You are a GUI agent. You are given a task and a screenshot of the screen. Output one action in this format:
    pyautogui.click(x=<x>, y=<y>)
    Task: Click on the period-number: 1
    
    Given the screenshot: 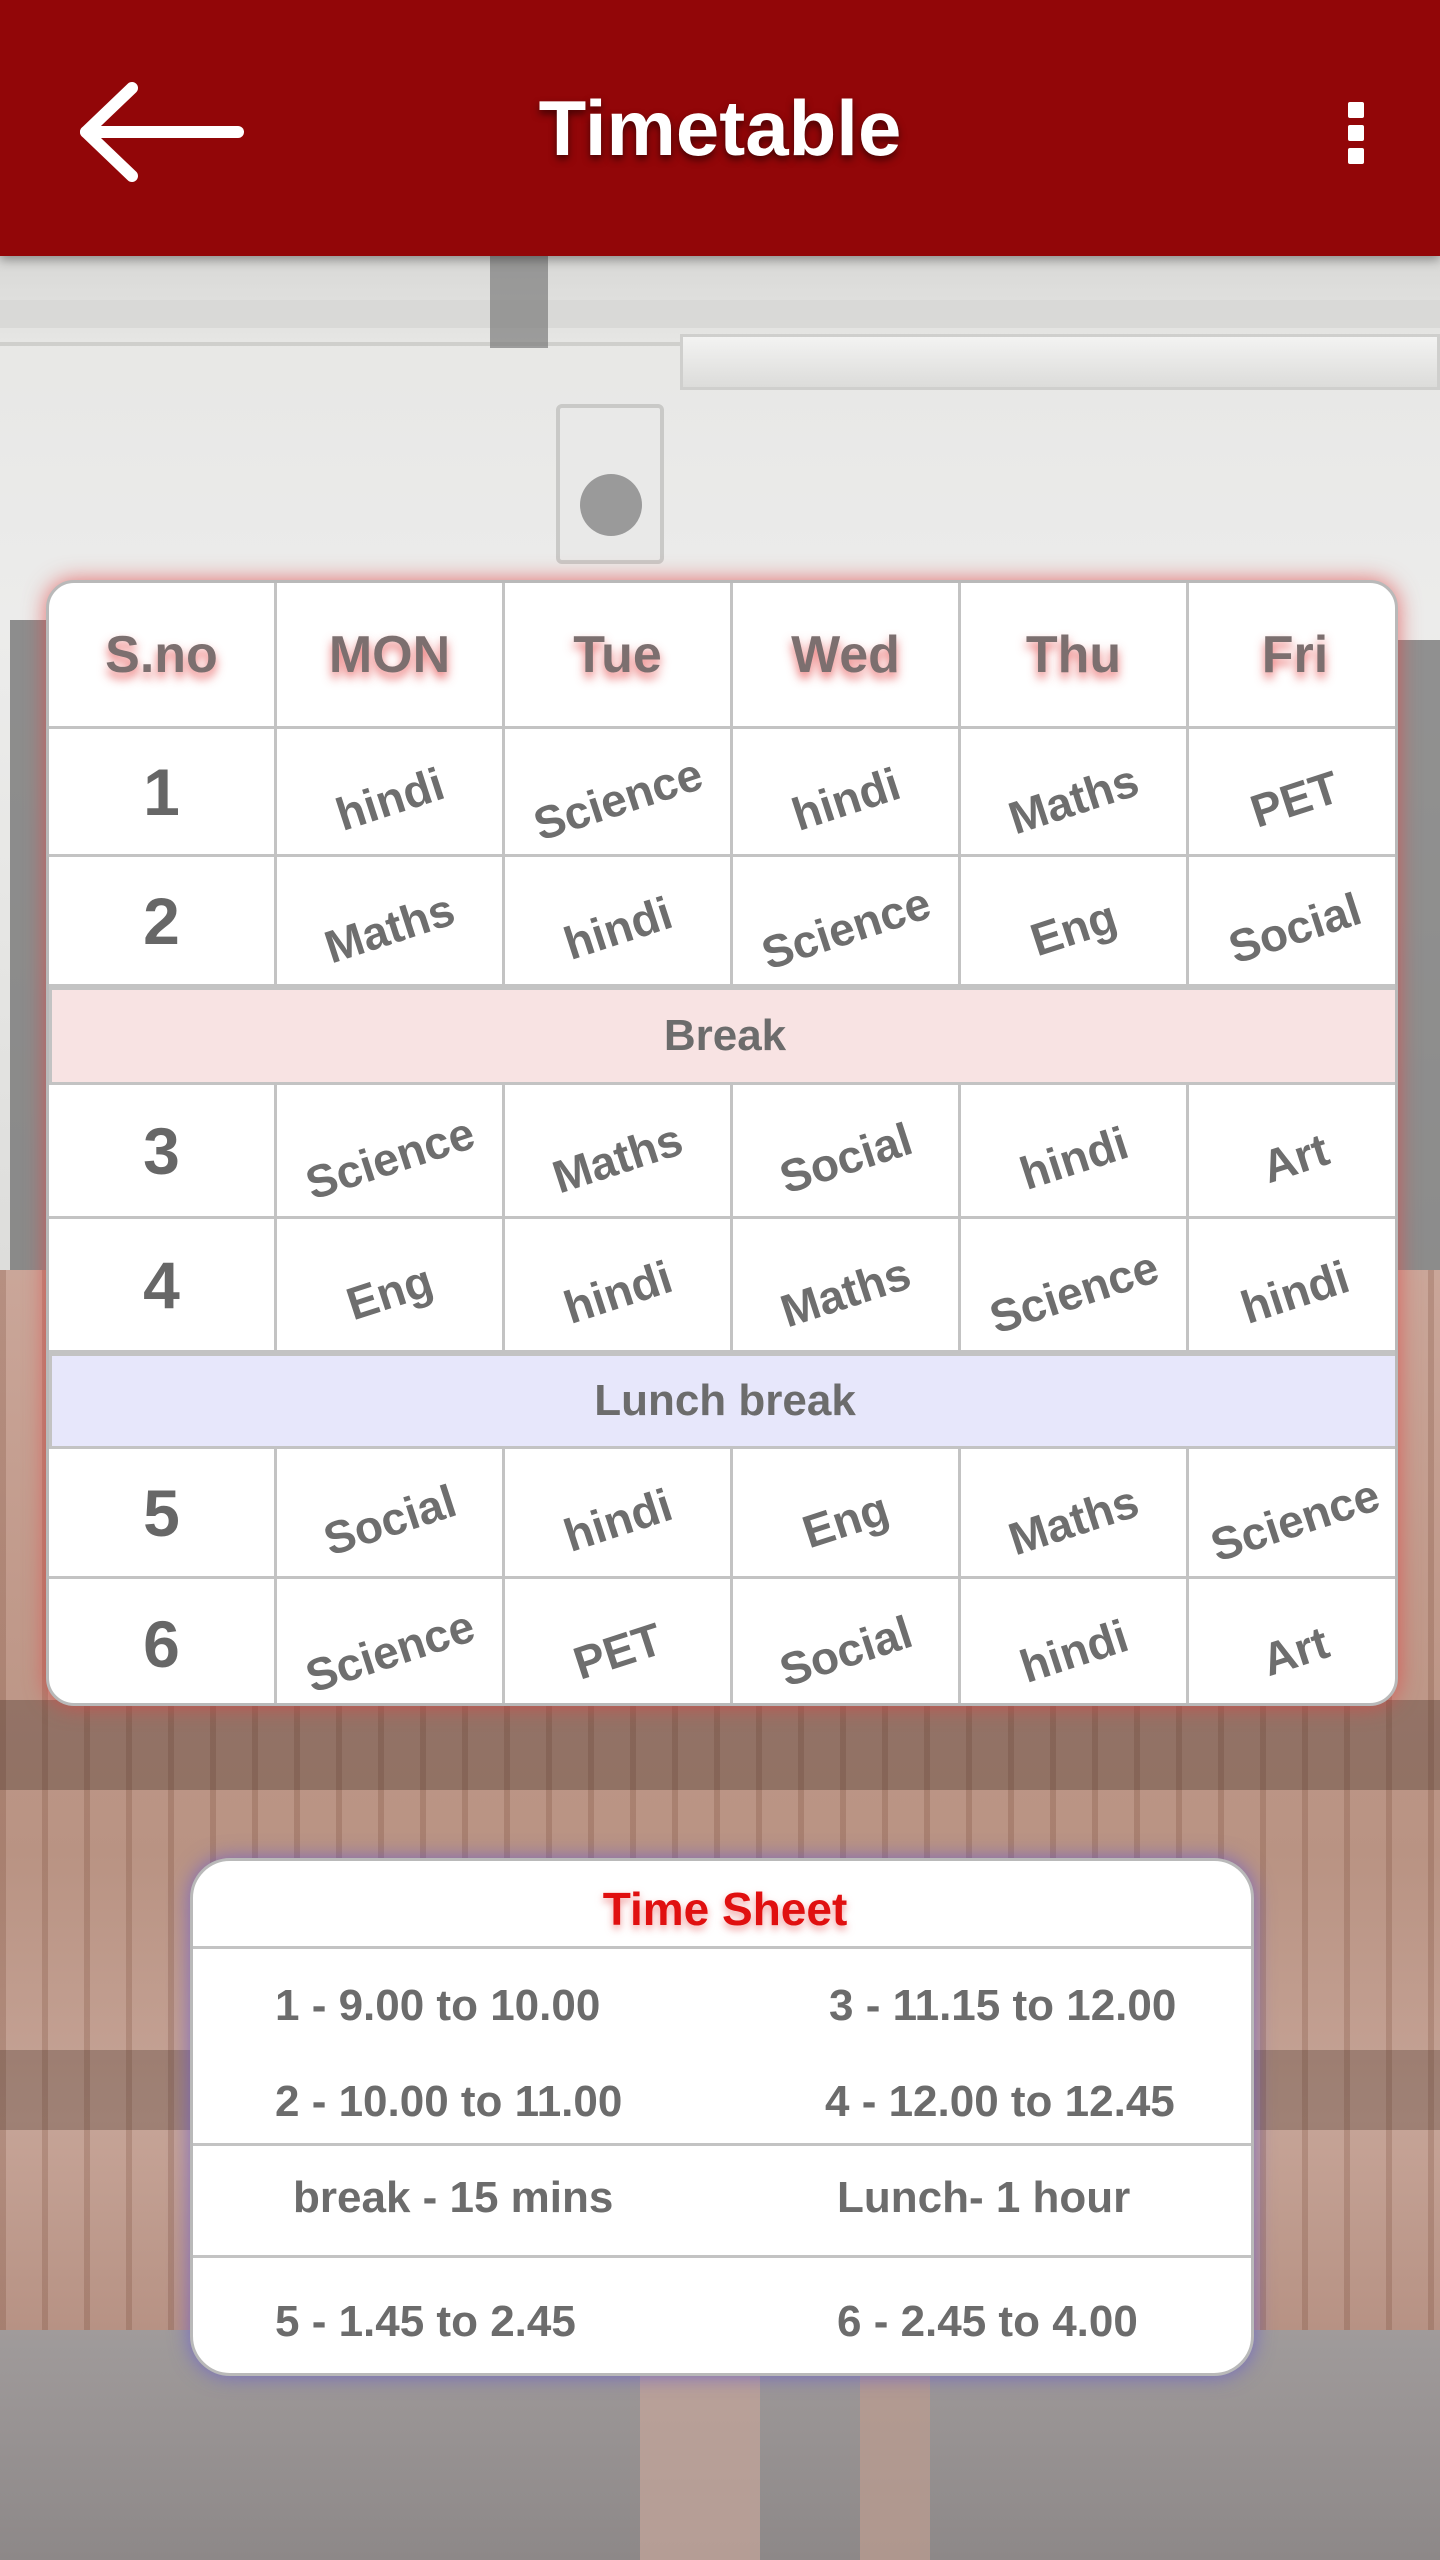 What is the action you would take?
    pyautogui.click(x=161, y=791)
    